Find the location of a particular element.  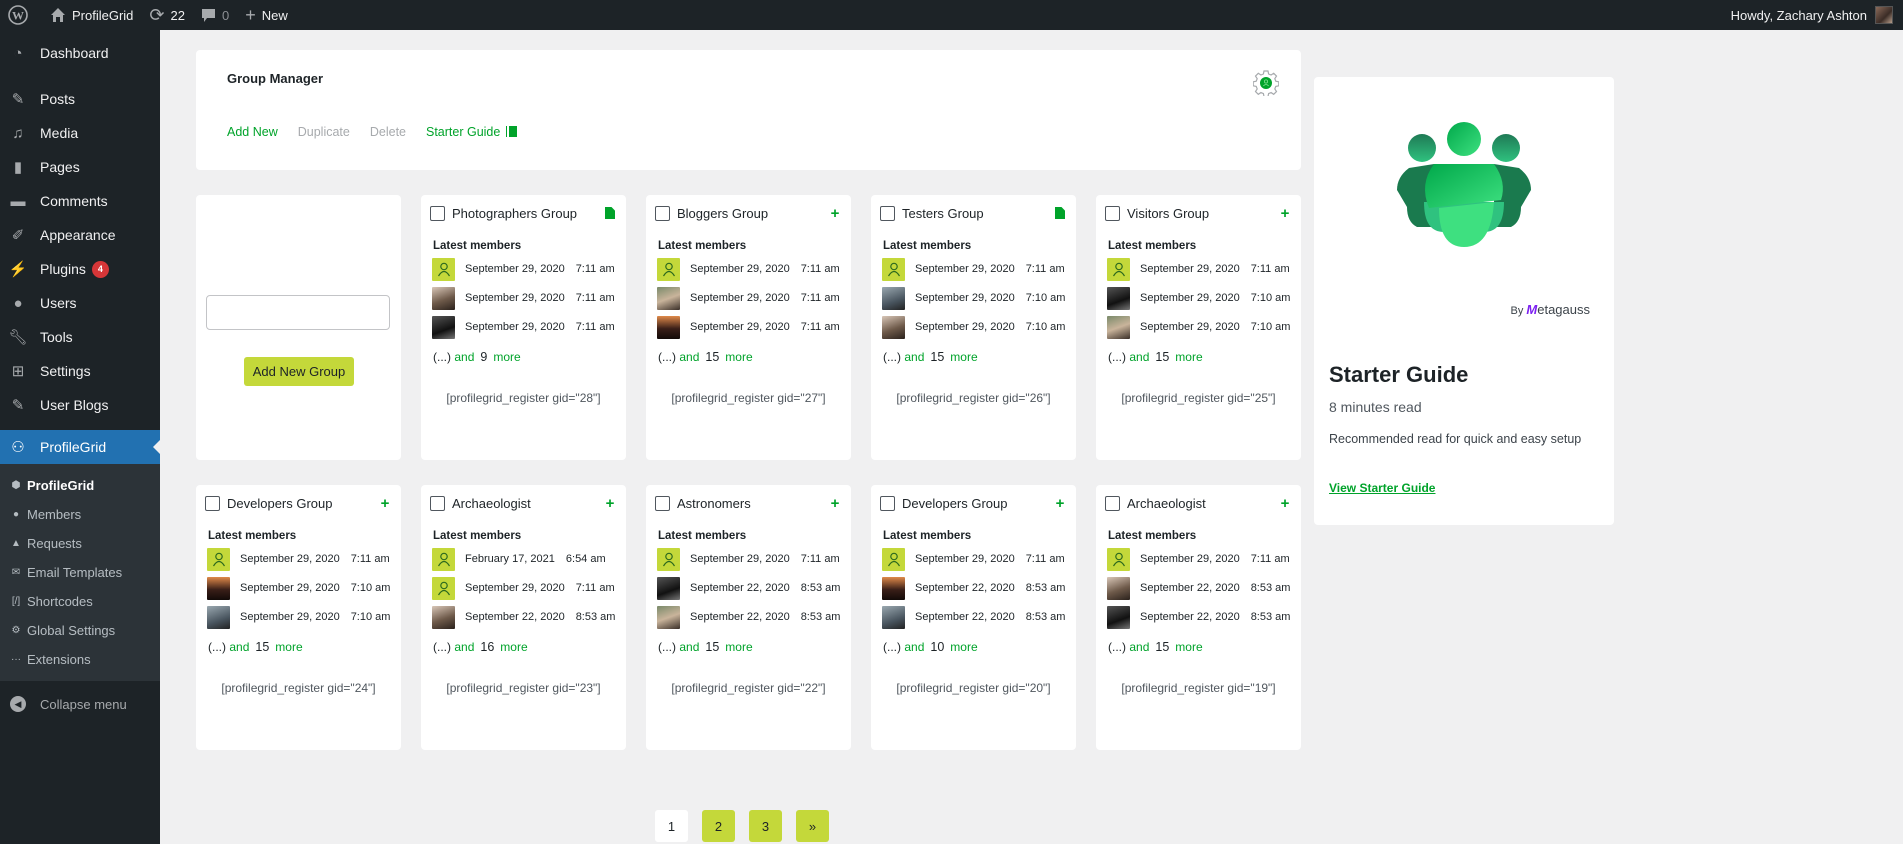

sidebar-item-profilegrid: ⚇ ProfileGrid is located at coordinates (80, 447).